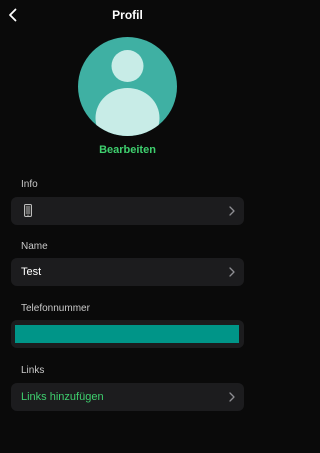 This screenshot has height=453, width=320. Describe the element at coordinates (28, 210) in the screenshot. I see `mobile-phone-icon` at that location.